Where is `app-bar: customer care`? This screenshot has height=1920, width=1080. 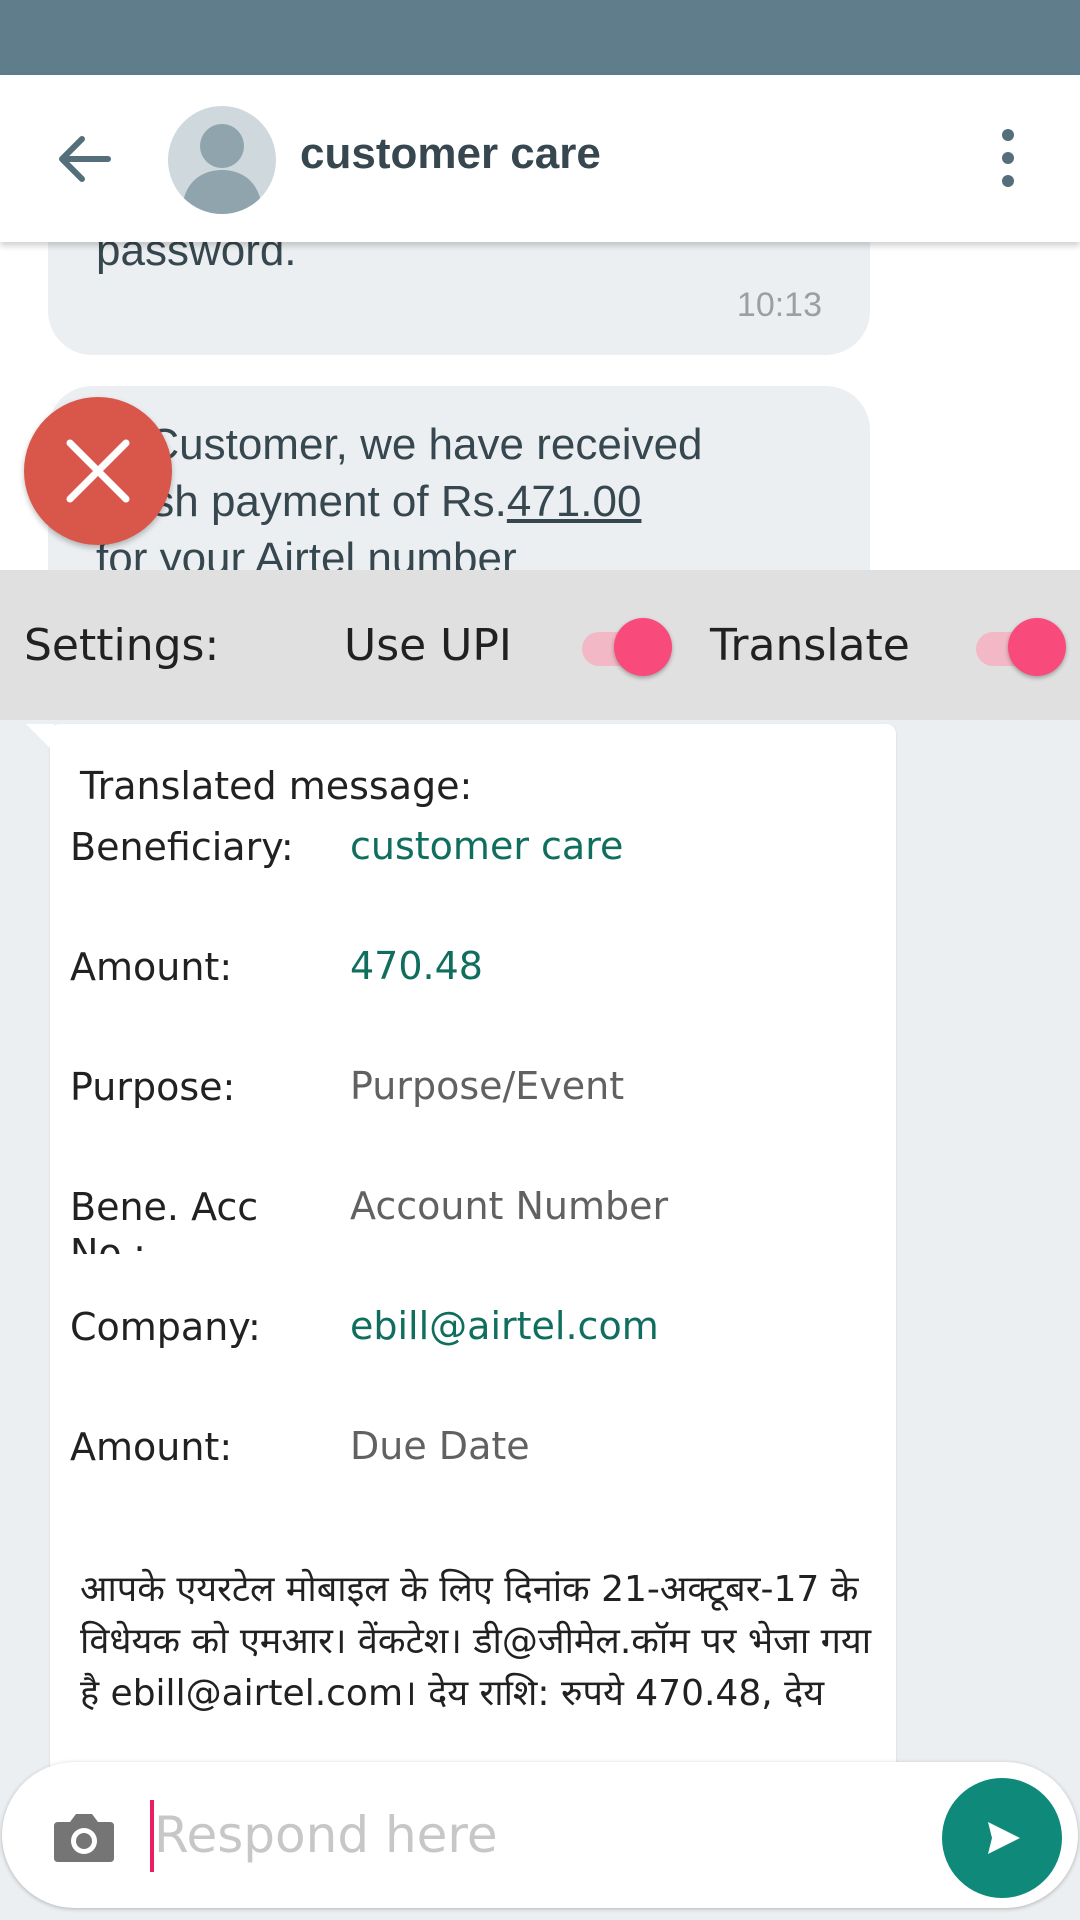 app-bar: customer care is located at coordinates (540, 158).